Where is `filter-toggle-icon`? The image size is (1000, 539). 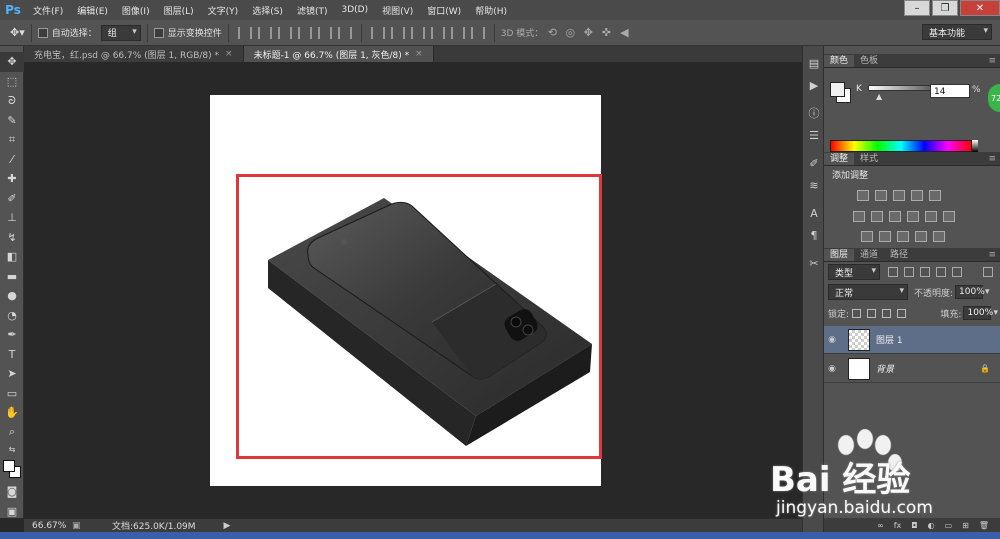
filter-toggle-icon is located at coordinates (988, 272).